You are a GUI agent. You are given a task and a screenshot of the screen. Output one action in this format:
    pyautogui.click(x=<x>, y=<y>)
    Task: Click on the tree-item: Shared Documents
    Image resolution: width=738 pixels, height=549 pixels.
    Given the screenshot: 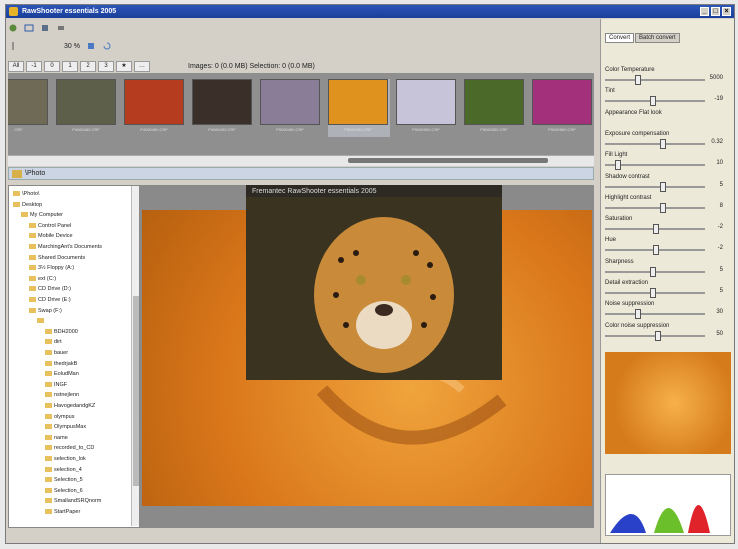 What is the action you would take?
    pyautogui.click(x=57, y=258)
    